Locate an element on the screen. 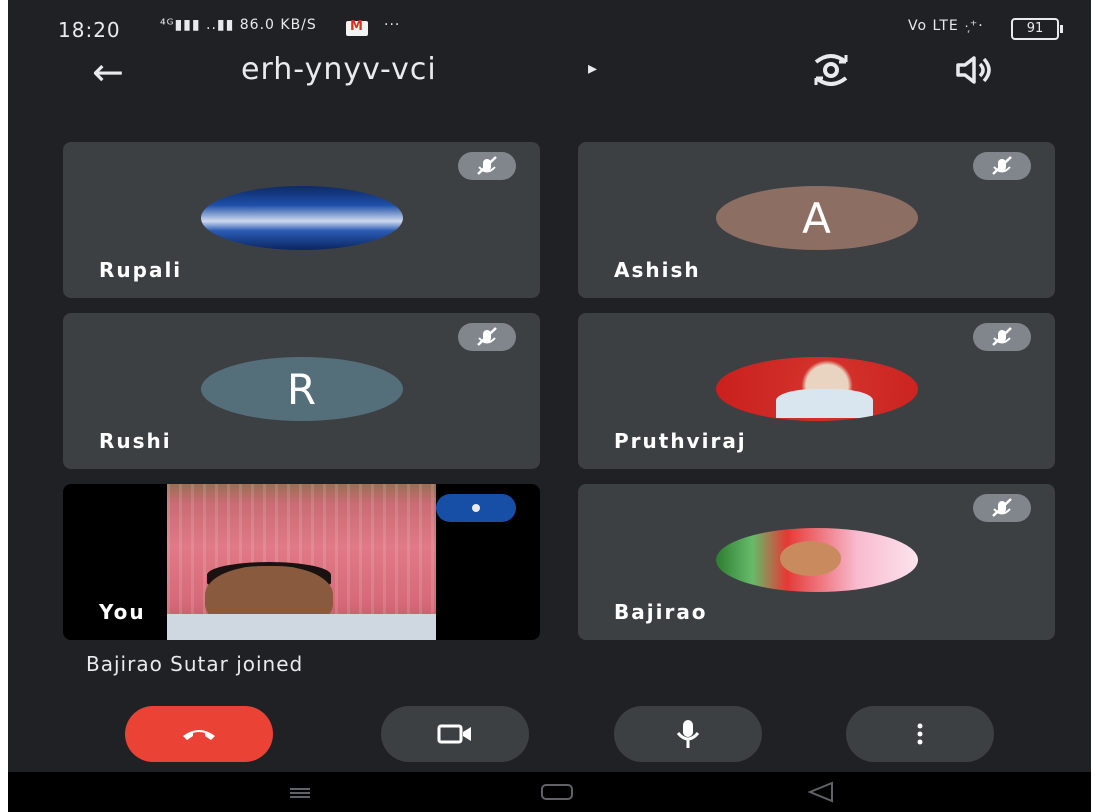 The width and height of the screenshot is (1099, 812). participant-tile-rupali: Rupali is located at coordinates (301, 220).